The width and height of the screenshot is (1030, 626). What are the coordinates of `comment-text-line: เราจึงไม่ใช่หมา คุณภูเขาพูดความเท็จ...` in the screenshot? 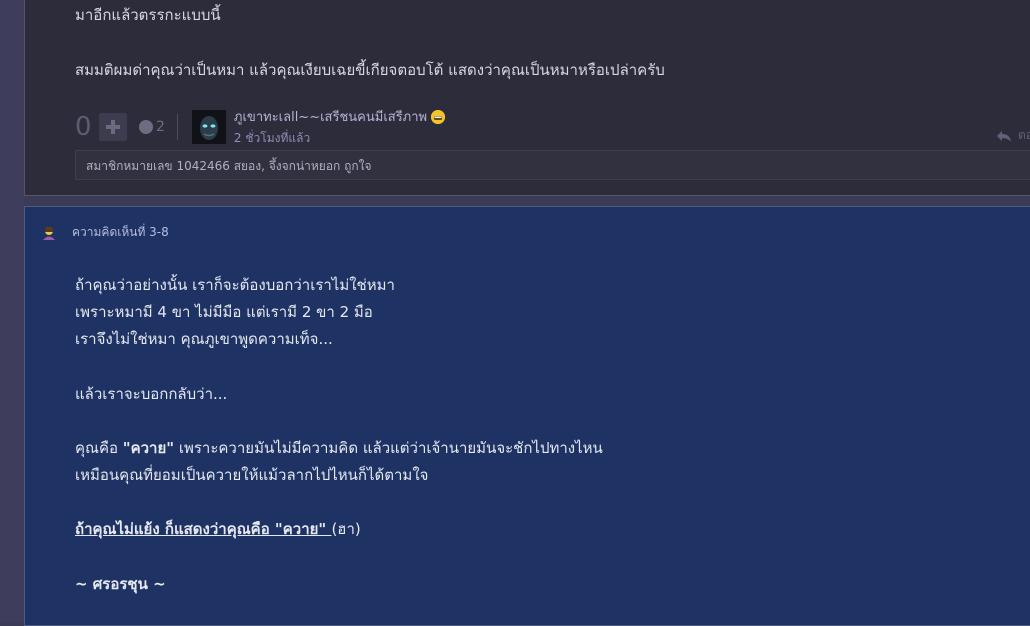 It's located at (204, 339).